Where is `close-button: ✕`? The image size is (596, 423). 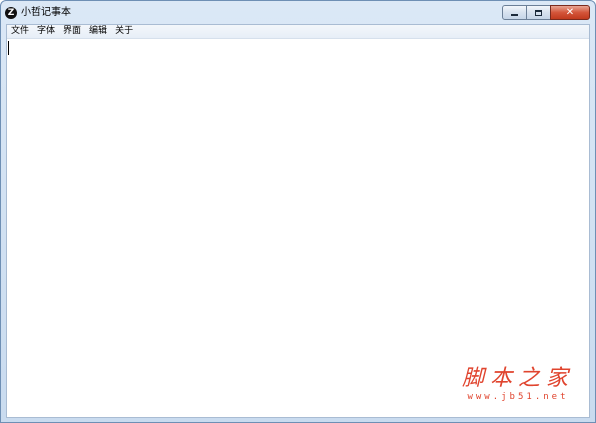
close-button: ✕ is located at coordinates (570, 12).